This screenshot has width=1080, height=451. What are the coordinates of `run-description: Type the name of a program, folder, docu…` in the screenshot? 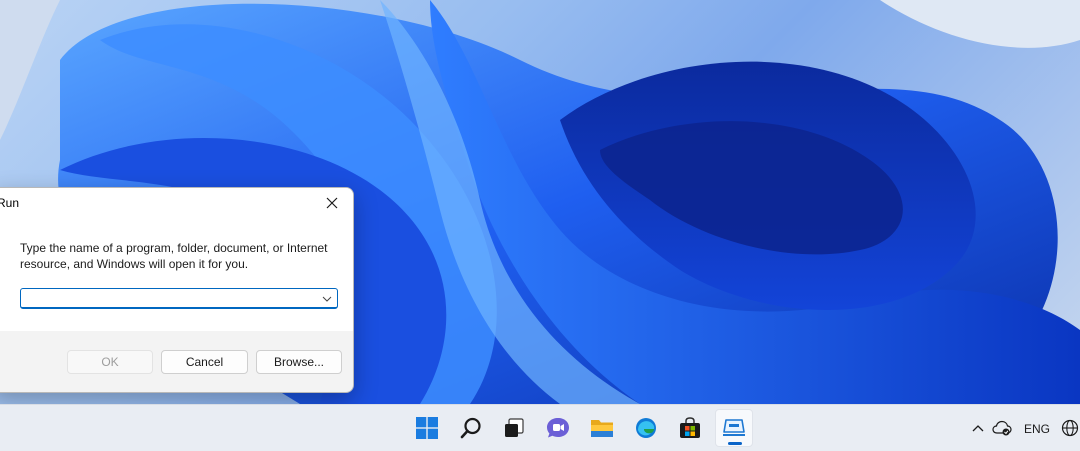 It's located at (174, 256).